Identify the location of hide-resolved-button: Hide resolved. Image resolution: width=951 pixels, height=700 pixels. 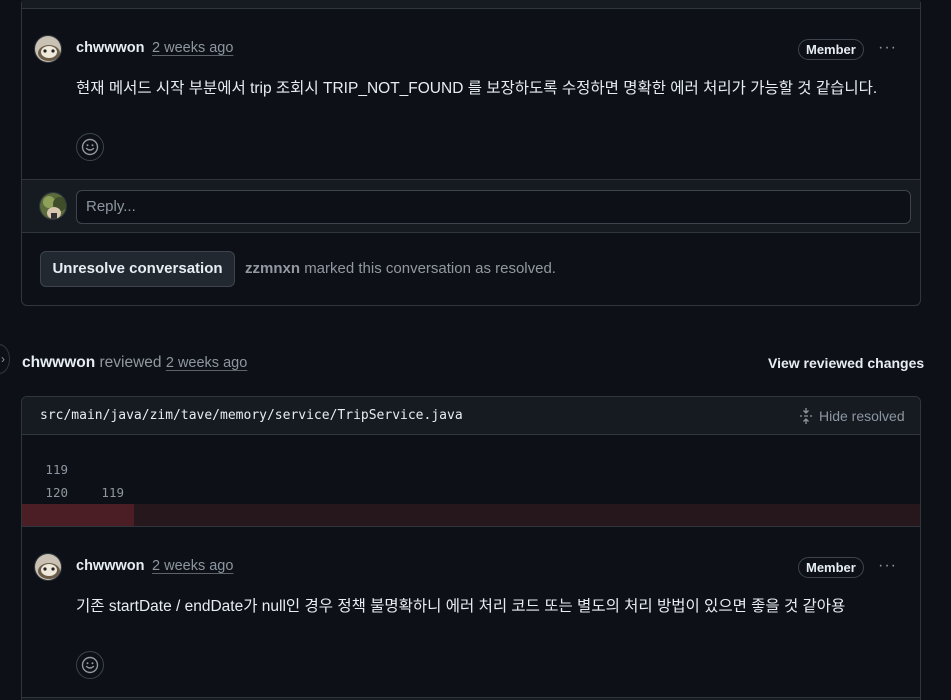
(851, 416).